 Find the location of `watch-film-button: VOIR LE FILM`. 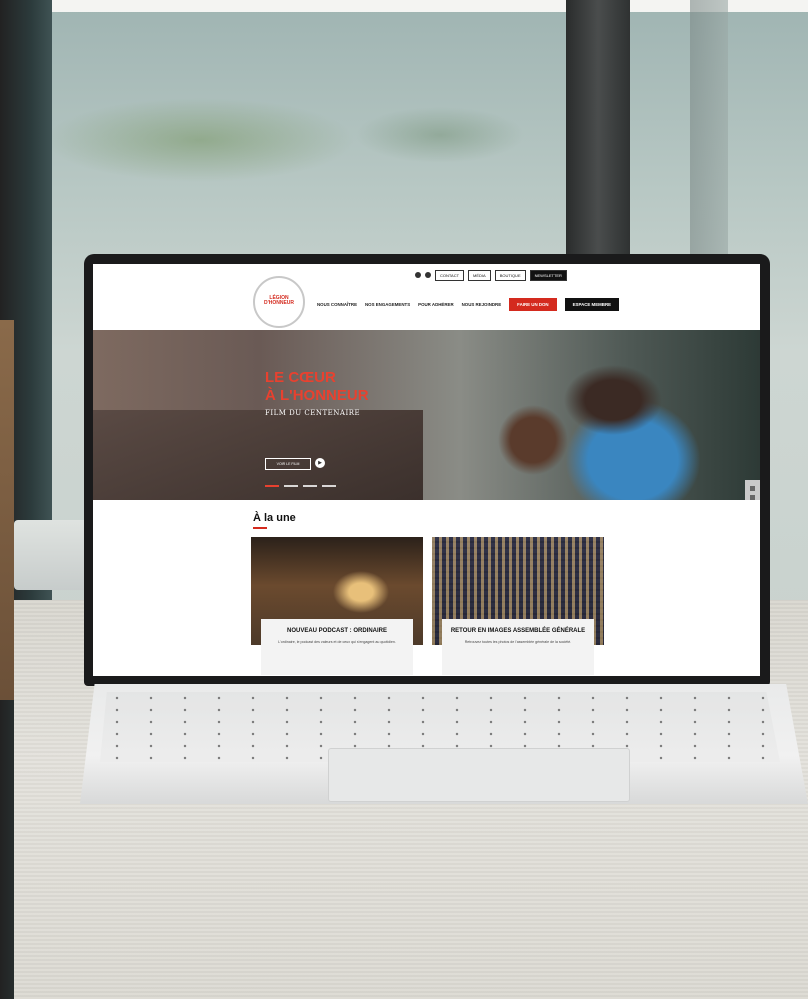

watch-film-button: VOIR LE FILM is located at coordinates (288, 464).